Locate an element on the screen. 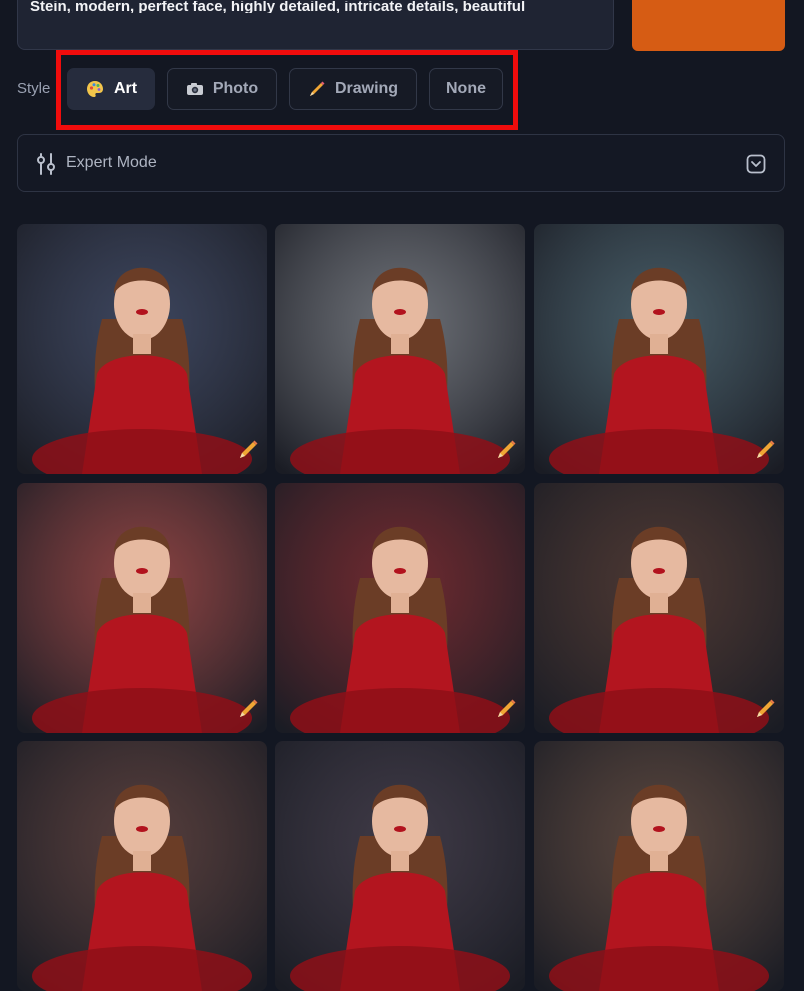 Image resolution: width=804 pixels, height=991 pixels. style-none-label: None is located at coordinates (466, 88).